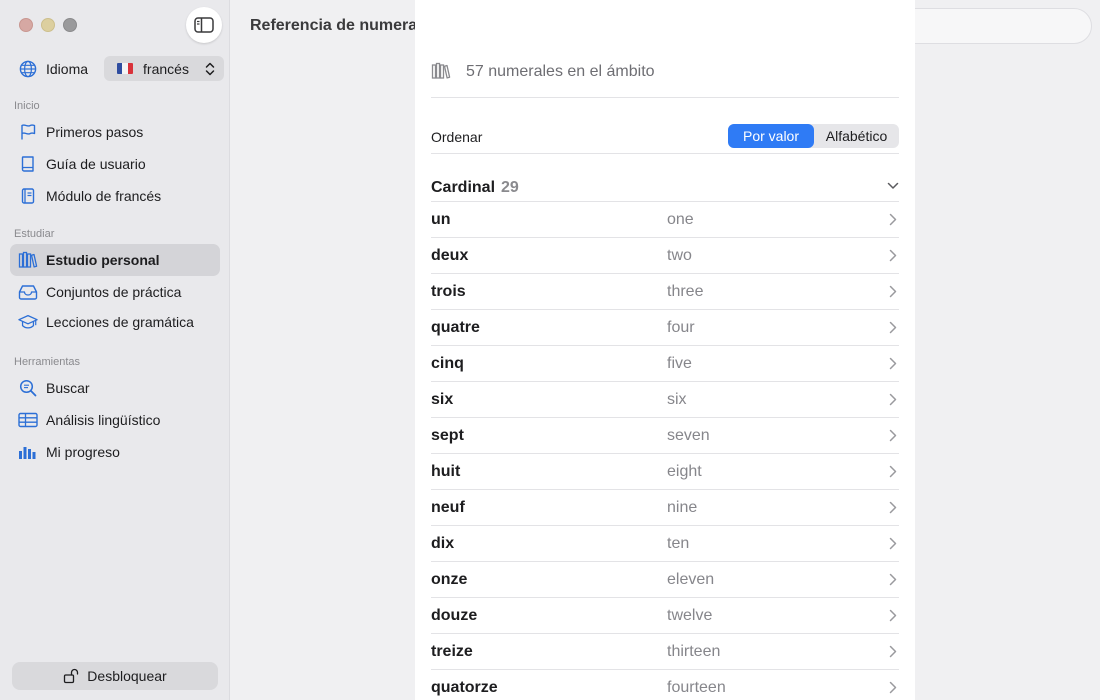 This screenshot has width=1100, height=700. I want to click on sort-alphabetical-segment: Alfabético, so click(856, 136).